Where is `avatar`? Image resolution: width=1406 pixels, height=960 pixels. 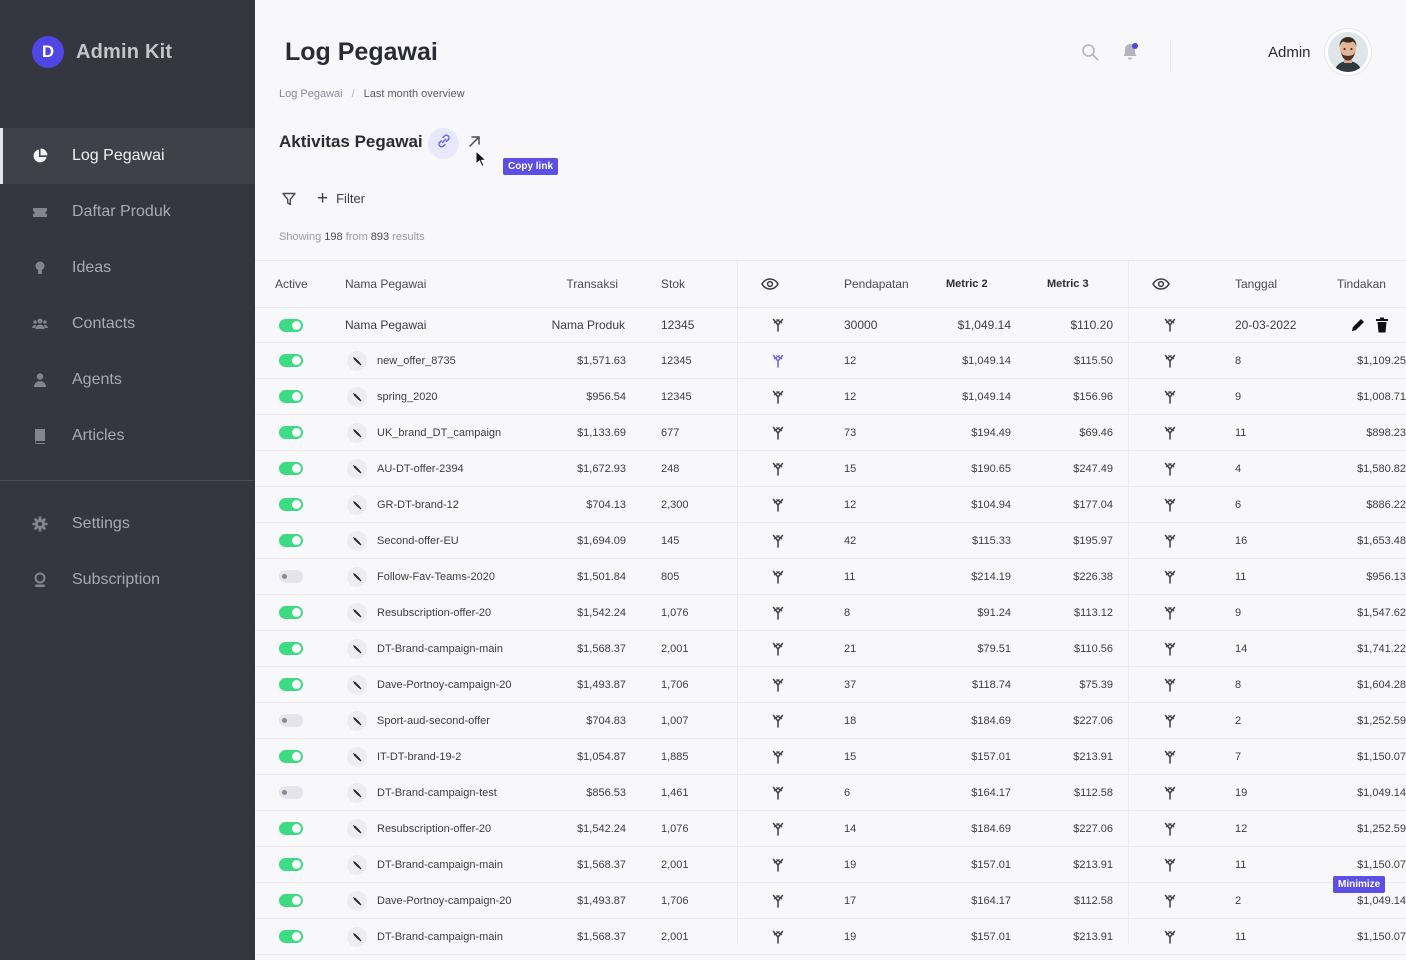
avatar is located at coordinates (1348, 52).